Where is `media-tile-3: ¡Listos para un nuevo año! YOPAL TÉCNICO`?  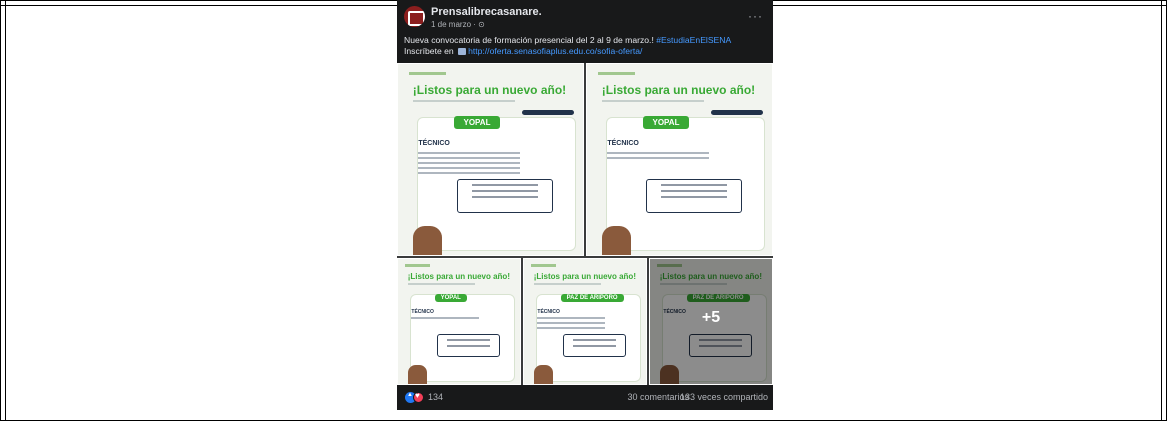
media-tile-3: ¡Listos para un nuevo año! YOPAL TÉCNICO is located at coordinates (459, 321).